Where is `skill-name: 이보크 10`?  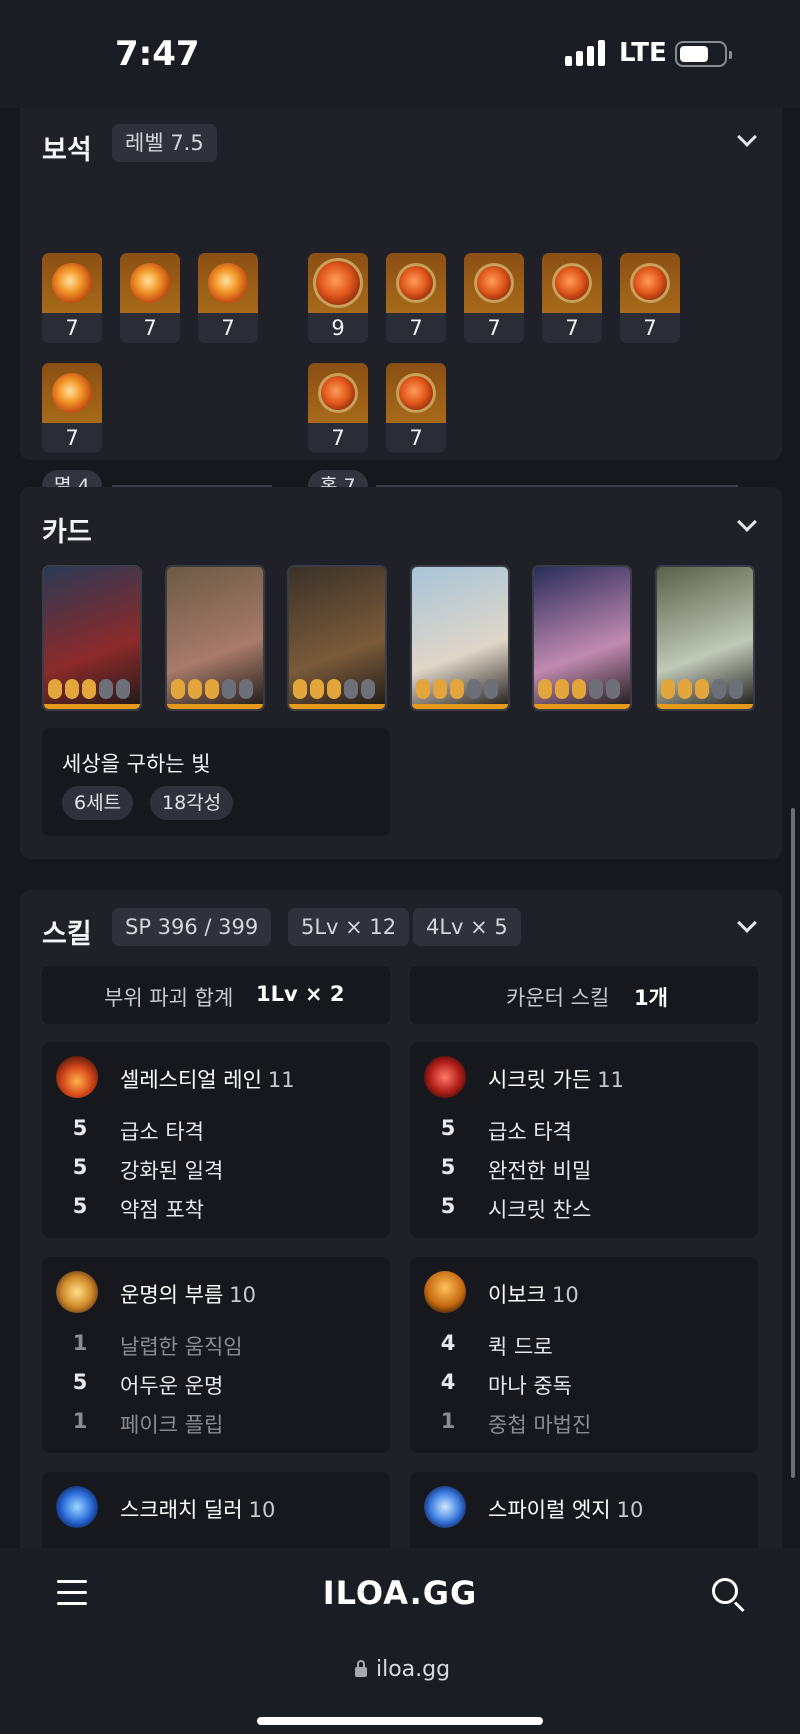 skill-name: 이보크 10 is located at coordinates (533, 1294).